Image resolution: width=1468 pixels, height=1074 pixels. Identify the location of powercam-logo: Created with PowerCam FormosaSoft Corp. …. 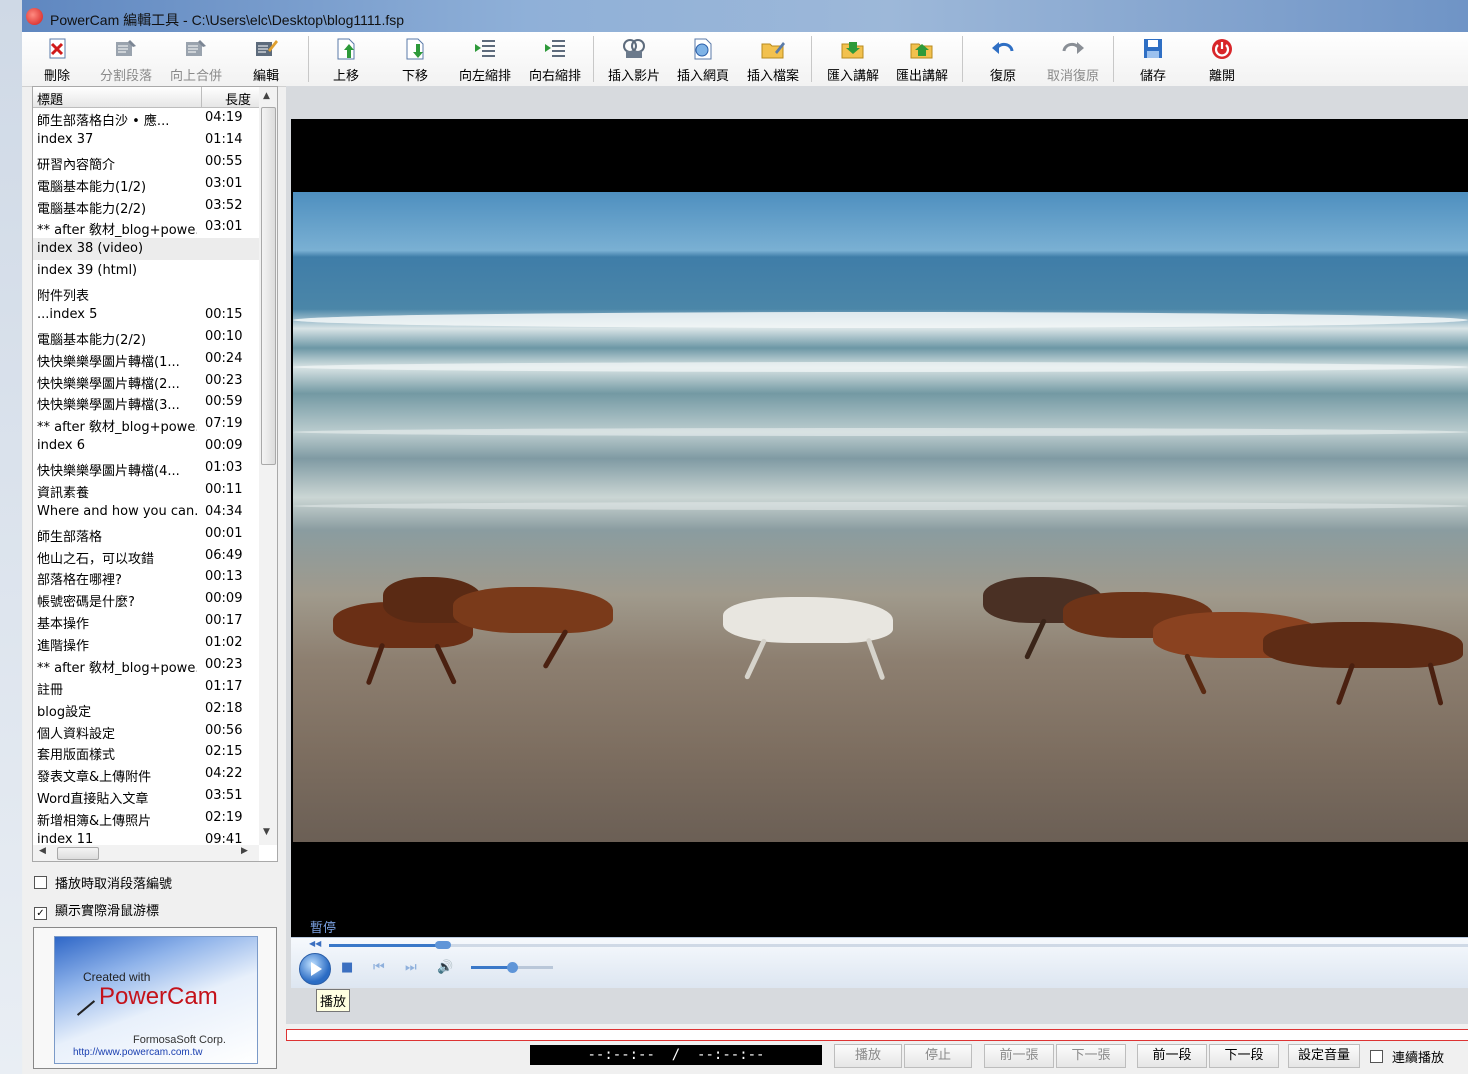
(156, 1000).